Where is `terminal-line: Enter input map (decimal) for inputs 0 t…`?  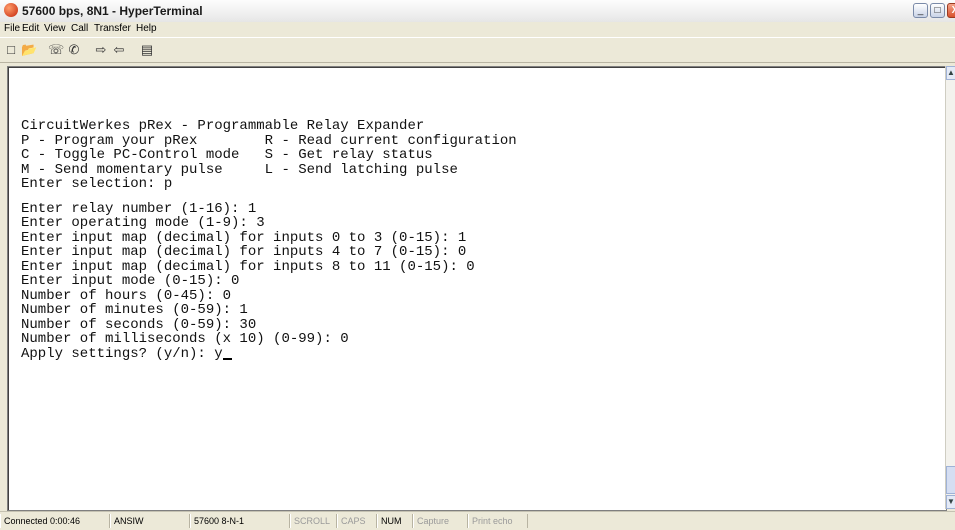 terminal-line: Enter input map (decimal) for inputs 0 t… is located at coordinates (244, 237).